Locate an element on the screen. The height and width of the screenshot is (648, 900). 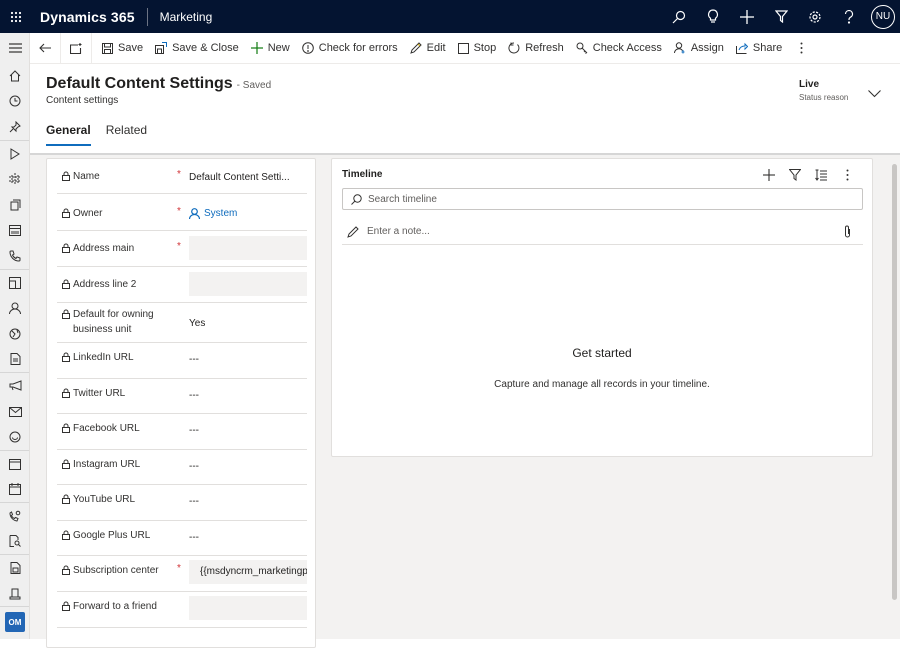
linkedin-url-value: --- is located at coordinates (248, 359).